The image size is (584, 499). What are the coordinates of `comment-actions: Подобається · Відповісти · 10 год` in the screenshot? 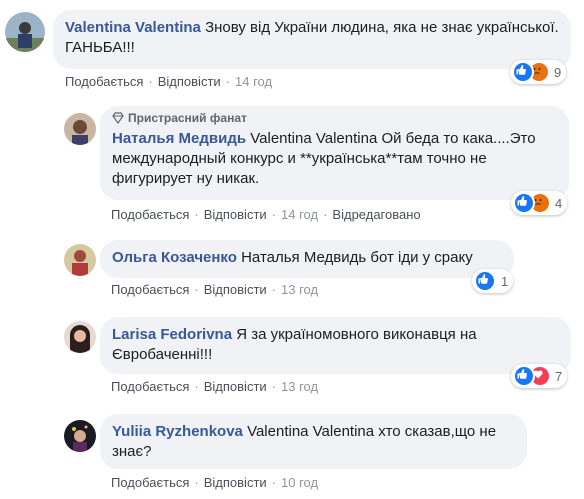 It's located at (215, 482).